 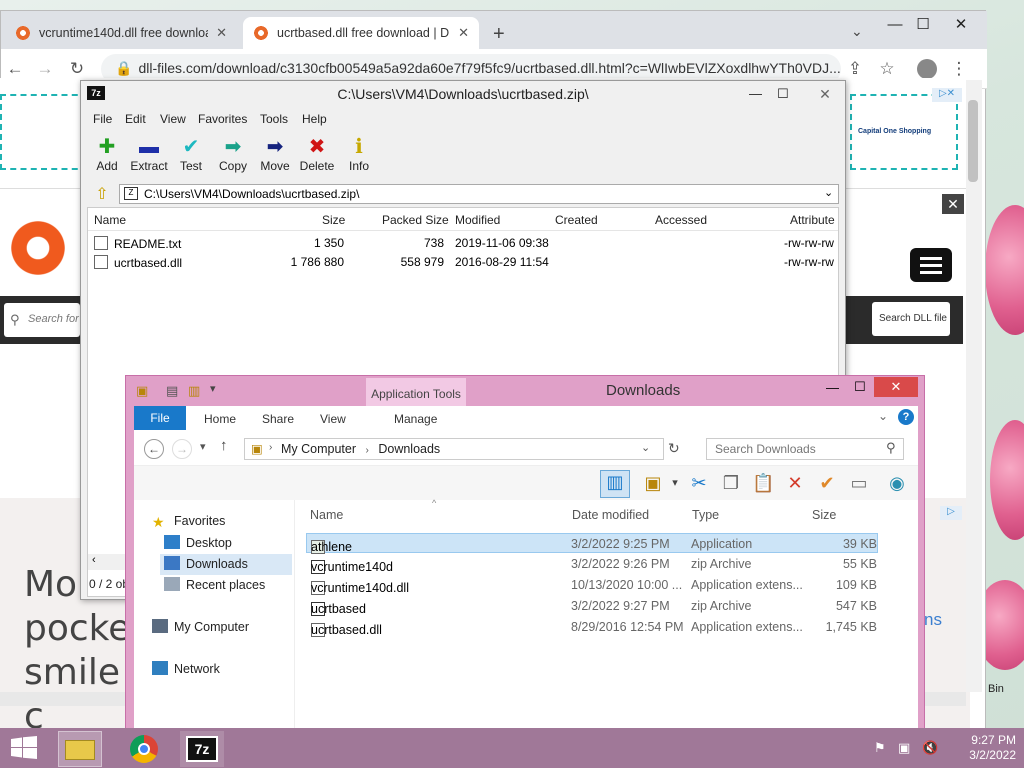 I want to click on delete-icon: ✕, so click(x=795, y=483).